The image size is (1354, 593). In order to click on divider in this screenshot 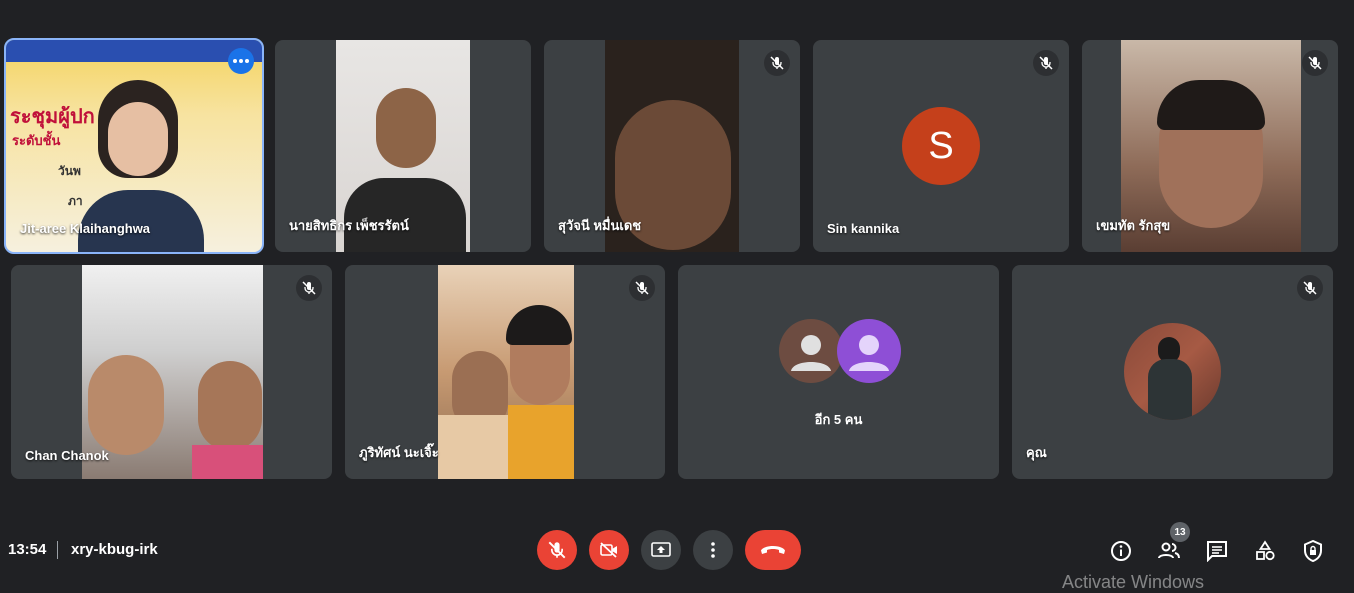, I will do `click(57, 550)`.